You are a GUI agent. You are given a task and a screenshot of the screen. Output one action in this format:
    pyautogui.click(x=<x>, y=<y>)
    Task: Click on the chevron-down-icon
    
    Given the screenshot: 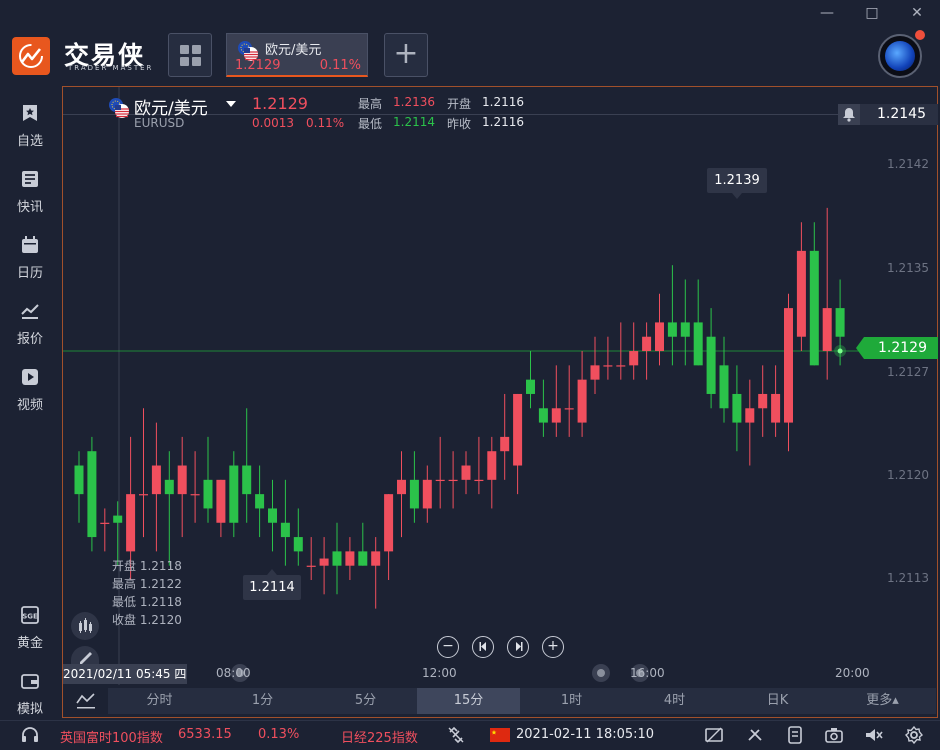 What is the action you would take?
    pyautogui.click(x=231, y=104)
    